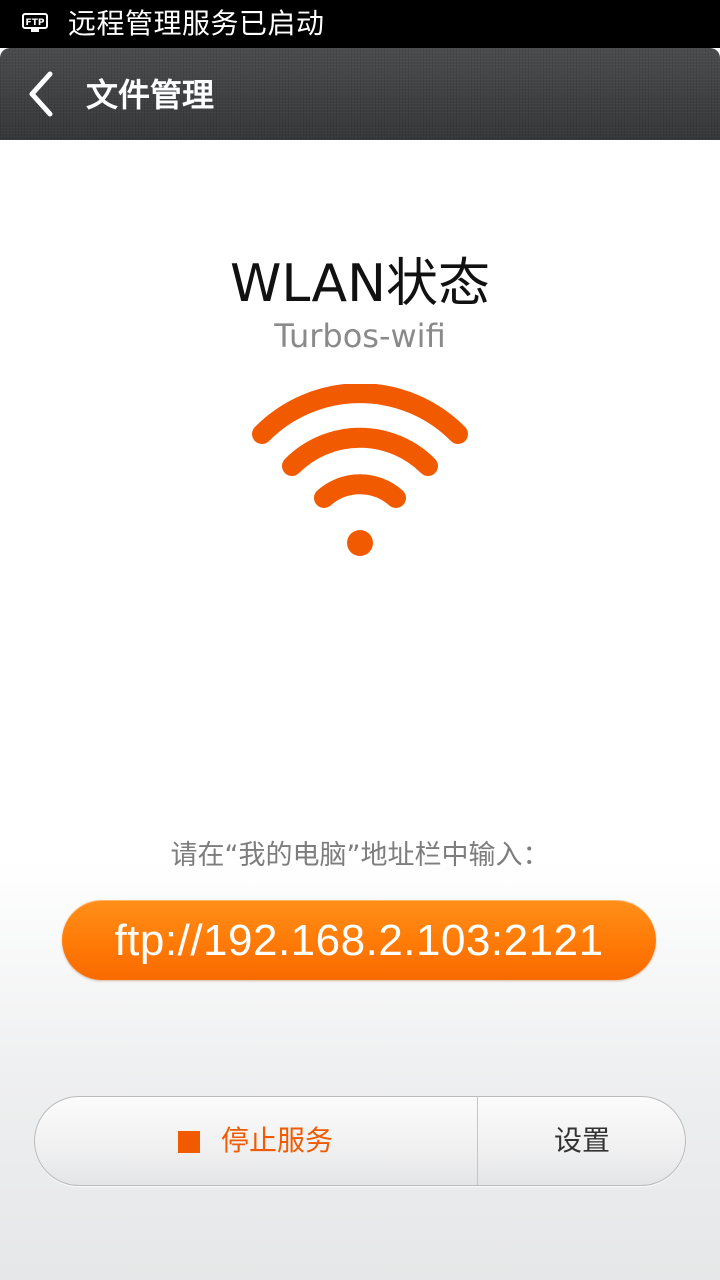  I want to click on ftp-icon: FTP, so click(35, 22).